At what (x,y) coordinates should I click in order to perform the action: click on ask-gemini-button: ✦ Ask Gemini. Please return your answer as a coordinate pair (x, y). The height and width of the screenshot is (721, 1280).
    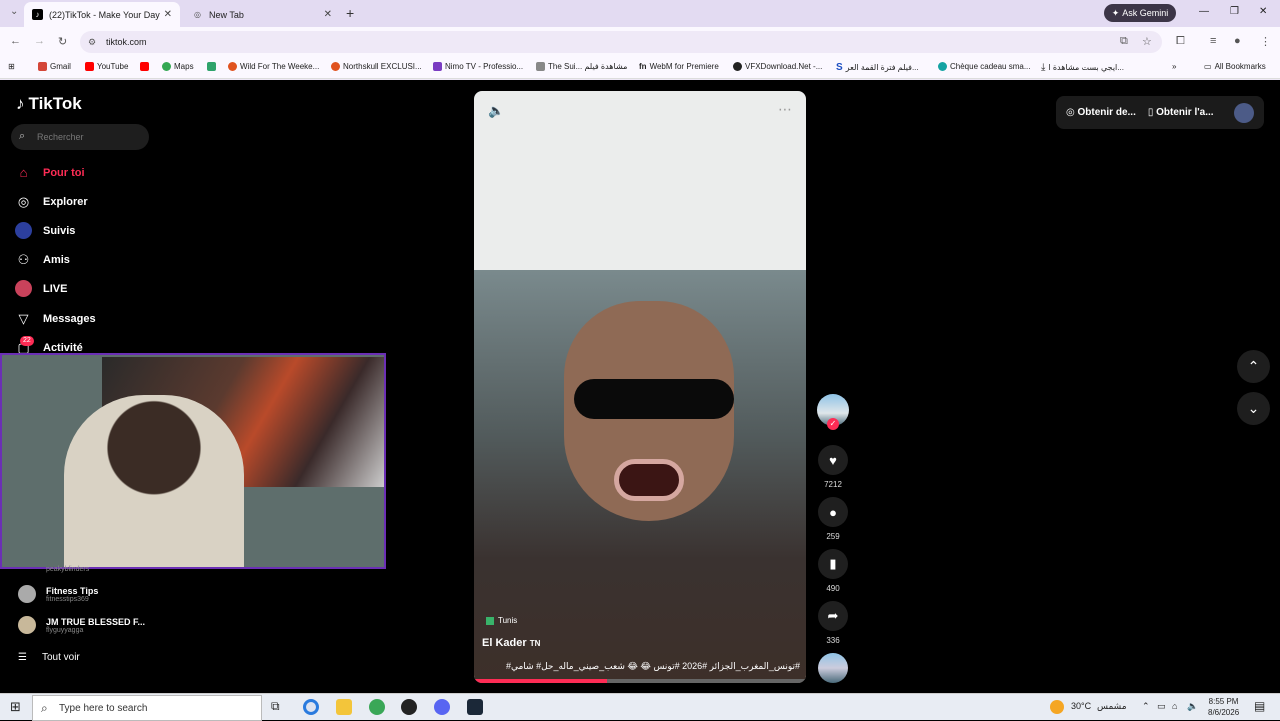
    Looking at the image, I should click on (1140, 13).